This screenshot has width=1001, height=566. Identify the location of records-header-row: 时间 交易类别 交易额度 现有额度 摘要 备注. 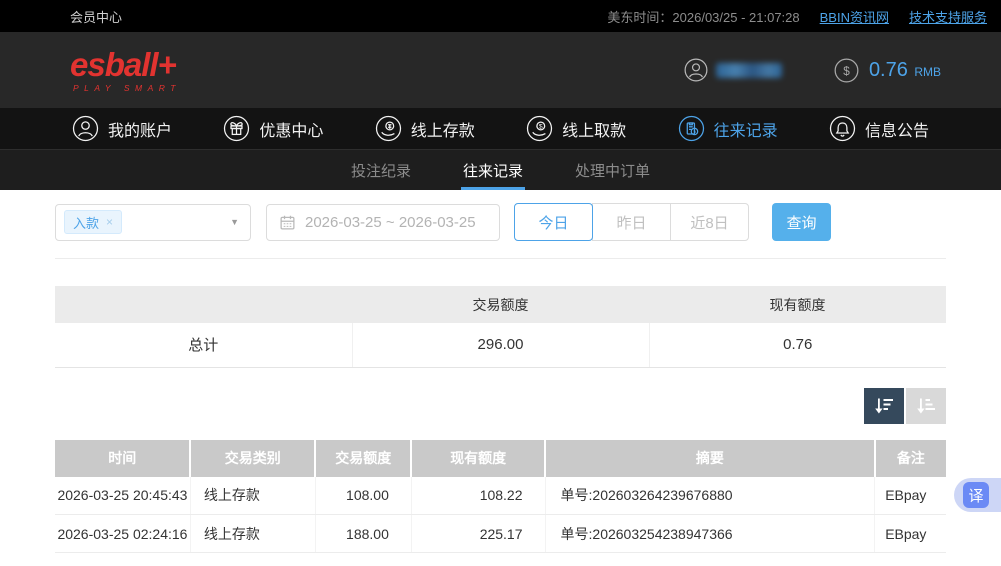
(500, 458).